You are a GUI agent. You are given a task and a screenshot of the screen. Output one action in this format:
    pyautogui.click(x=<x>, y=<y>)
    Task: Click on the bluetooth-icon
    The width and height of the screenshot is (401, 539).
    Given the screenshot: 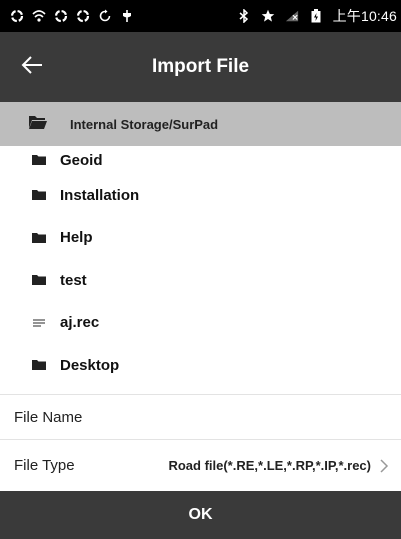 What is the action you would take?
    pyautogui.click(x=244, y=16)
    